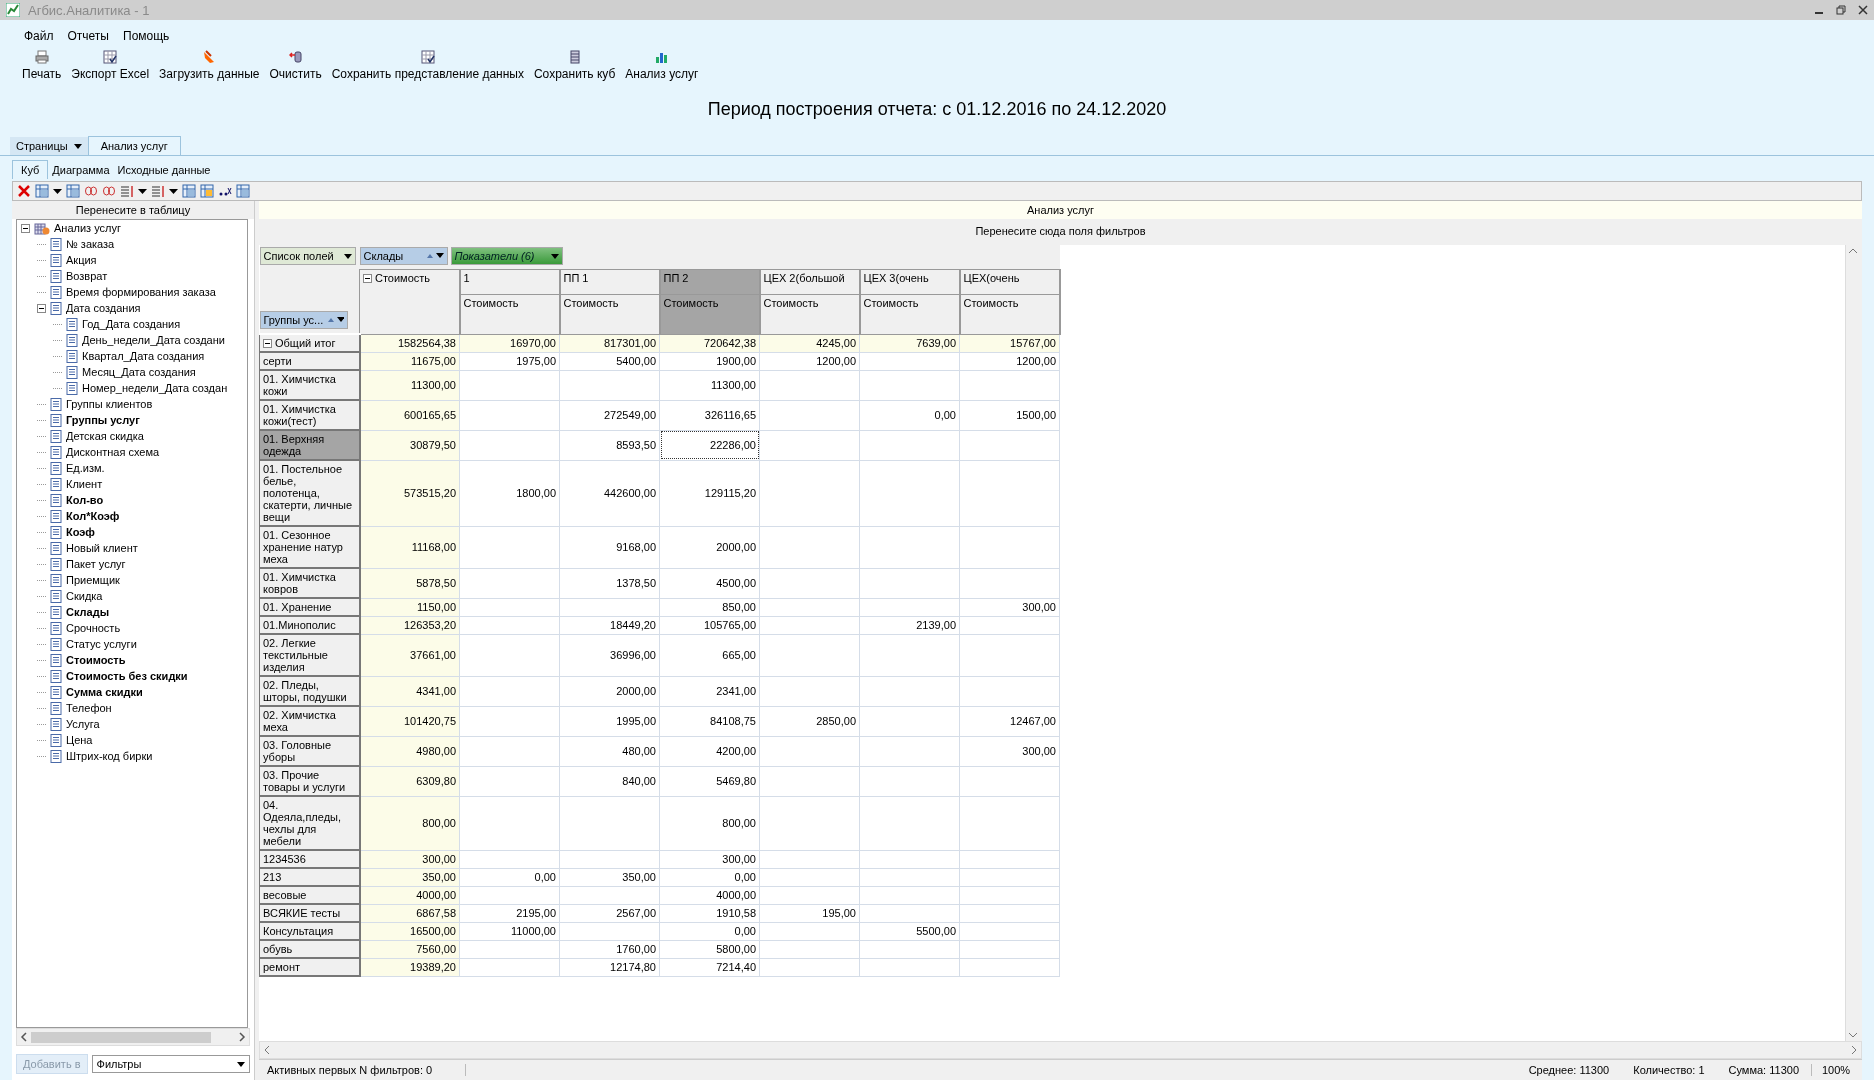 Image resolution: width=1874 pixels, height=1080 pixels. Describe the element at coordinates (509, 281) in the screenshot. I see `column-header: 1` at that location.